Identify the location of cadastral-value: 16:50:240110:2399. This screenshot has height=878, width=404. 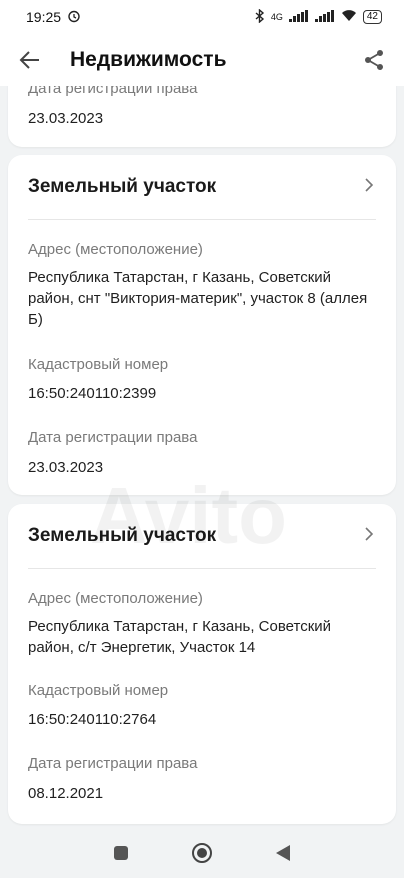
(92, 393).